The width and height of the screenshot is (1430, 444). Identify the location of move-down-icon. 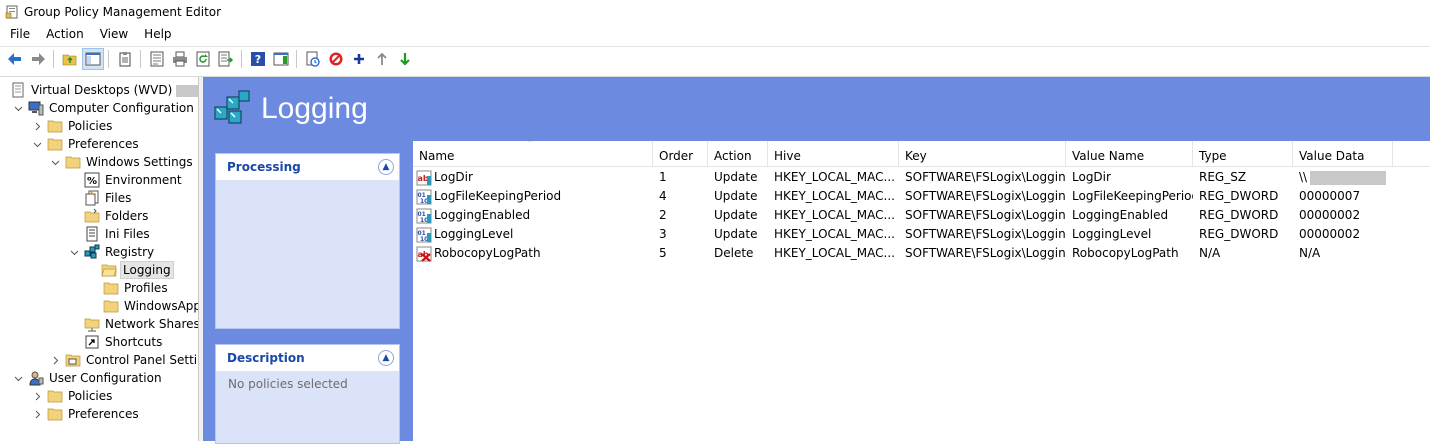
(405, 59).